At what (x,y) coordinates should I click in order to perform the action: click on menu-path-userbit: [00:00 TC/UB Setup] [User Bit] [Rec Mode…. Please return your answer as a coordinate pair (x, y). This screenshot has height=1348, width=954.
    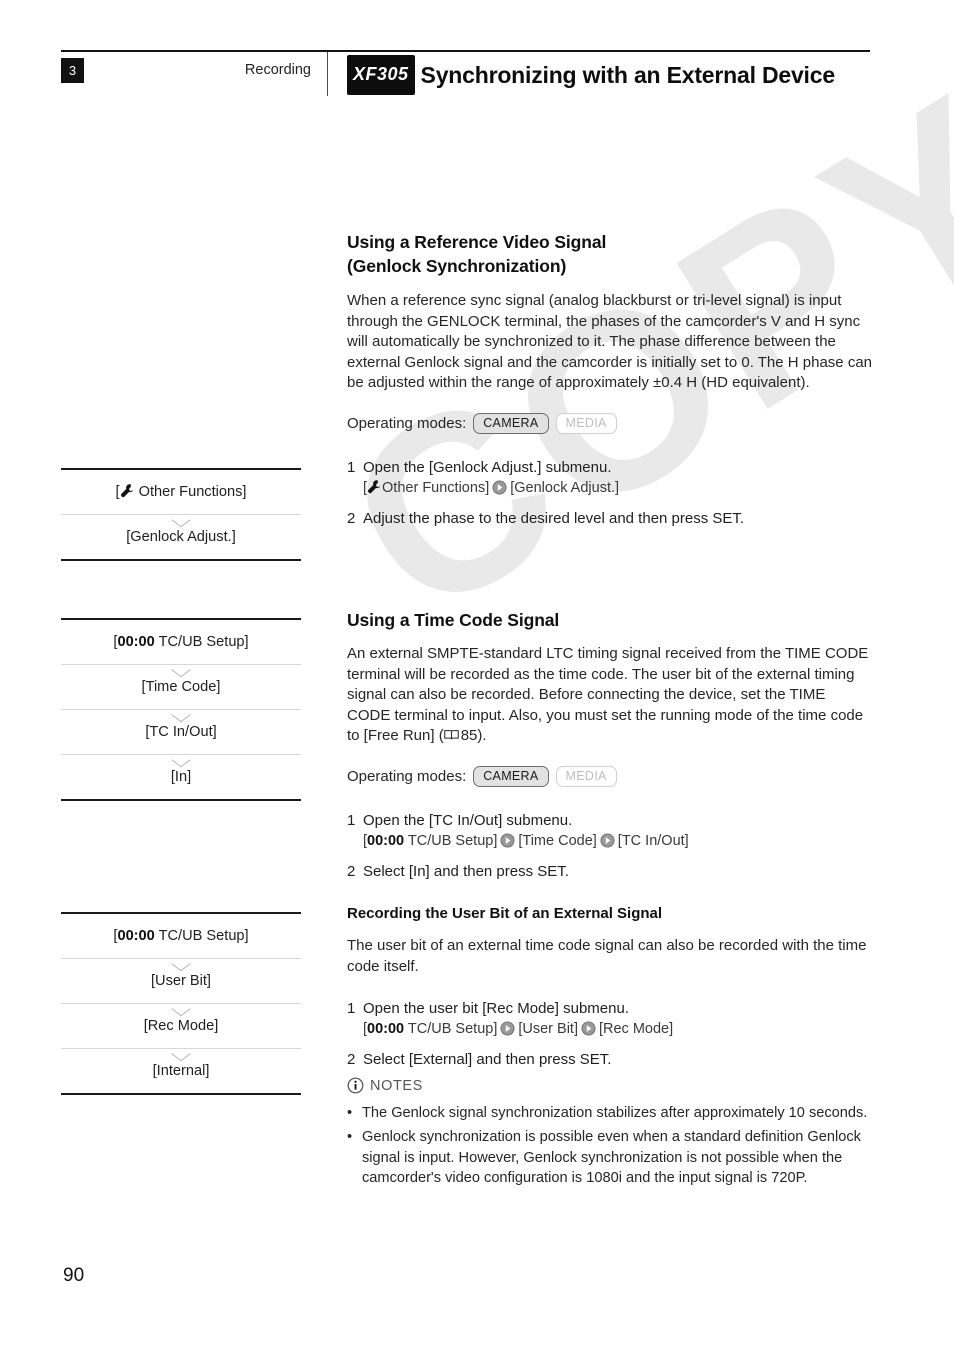
    Looking at the image, I should click on (181, 1003).